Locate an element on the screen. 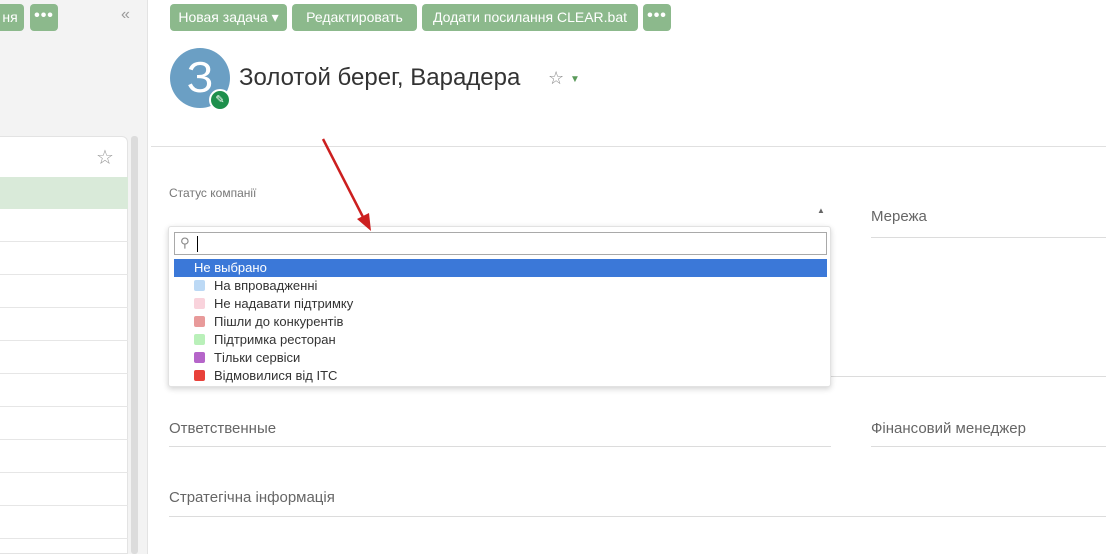  strategic-info-field-label: Стратегічна інформація is located at coordinates (252, 497).